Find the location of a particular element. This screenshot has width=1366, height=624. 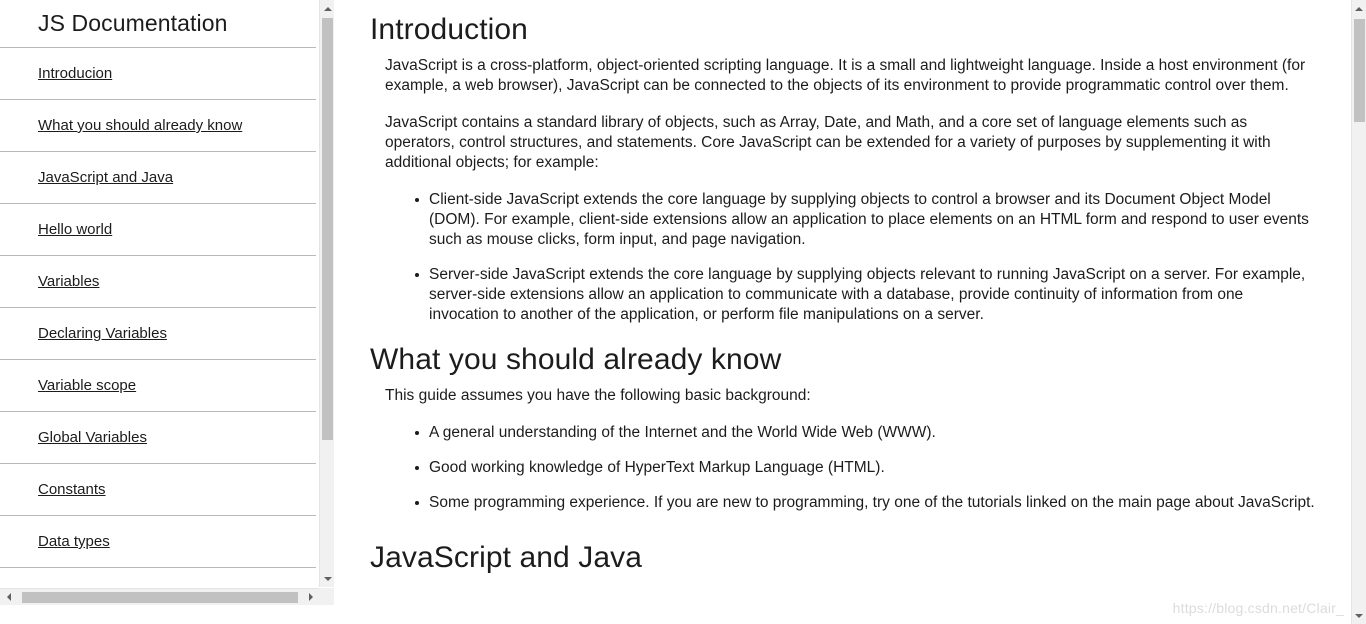

sidebar-item-variables: Variables is located at coordinates (158, 282).